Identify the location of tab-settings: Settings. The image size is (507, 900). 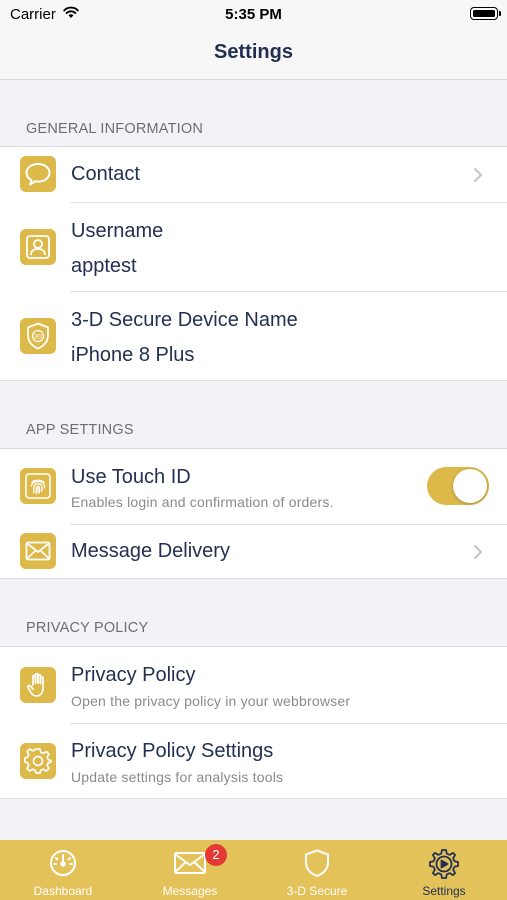
(444, 870).